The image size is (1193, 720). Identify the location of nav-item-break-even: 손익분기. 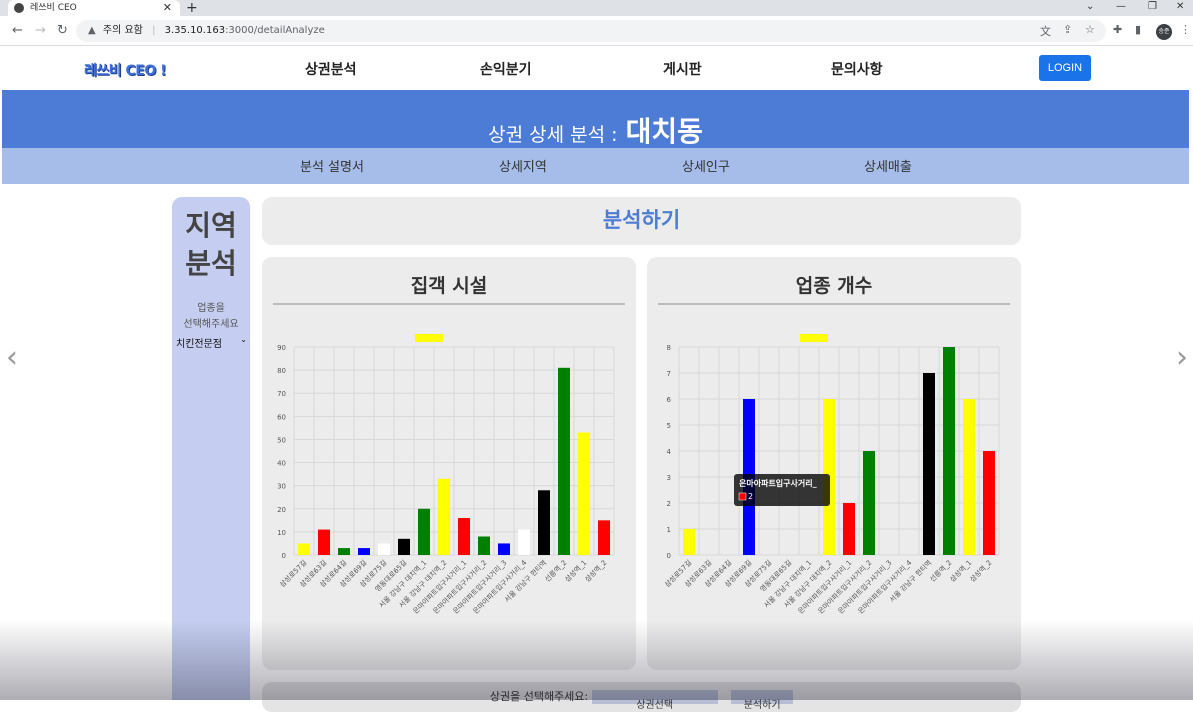
(506, 69).